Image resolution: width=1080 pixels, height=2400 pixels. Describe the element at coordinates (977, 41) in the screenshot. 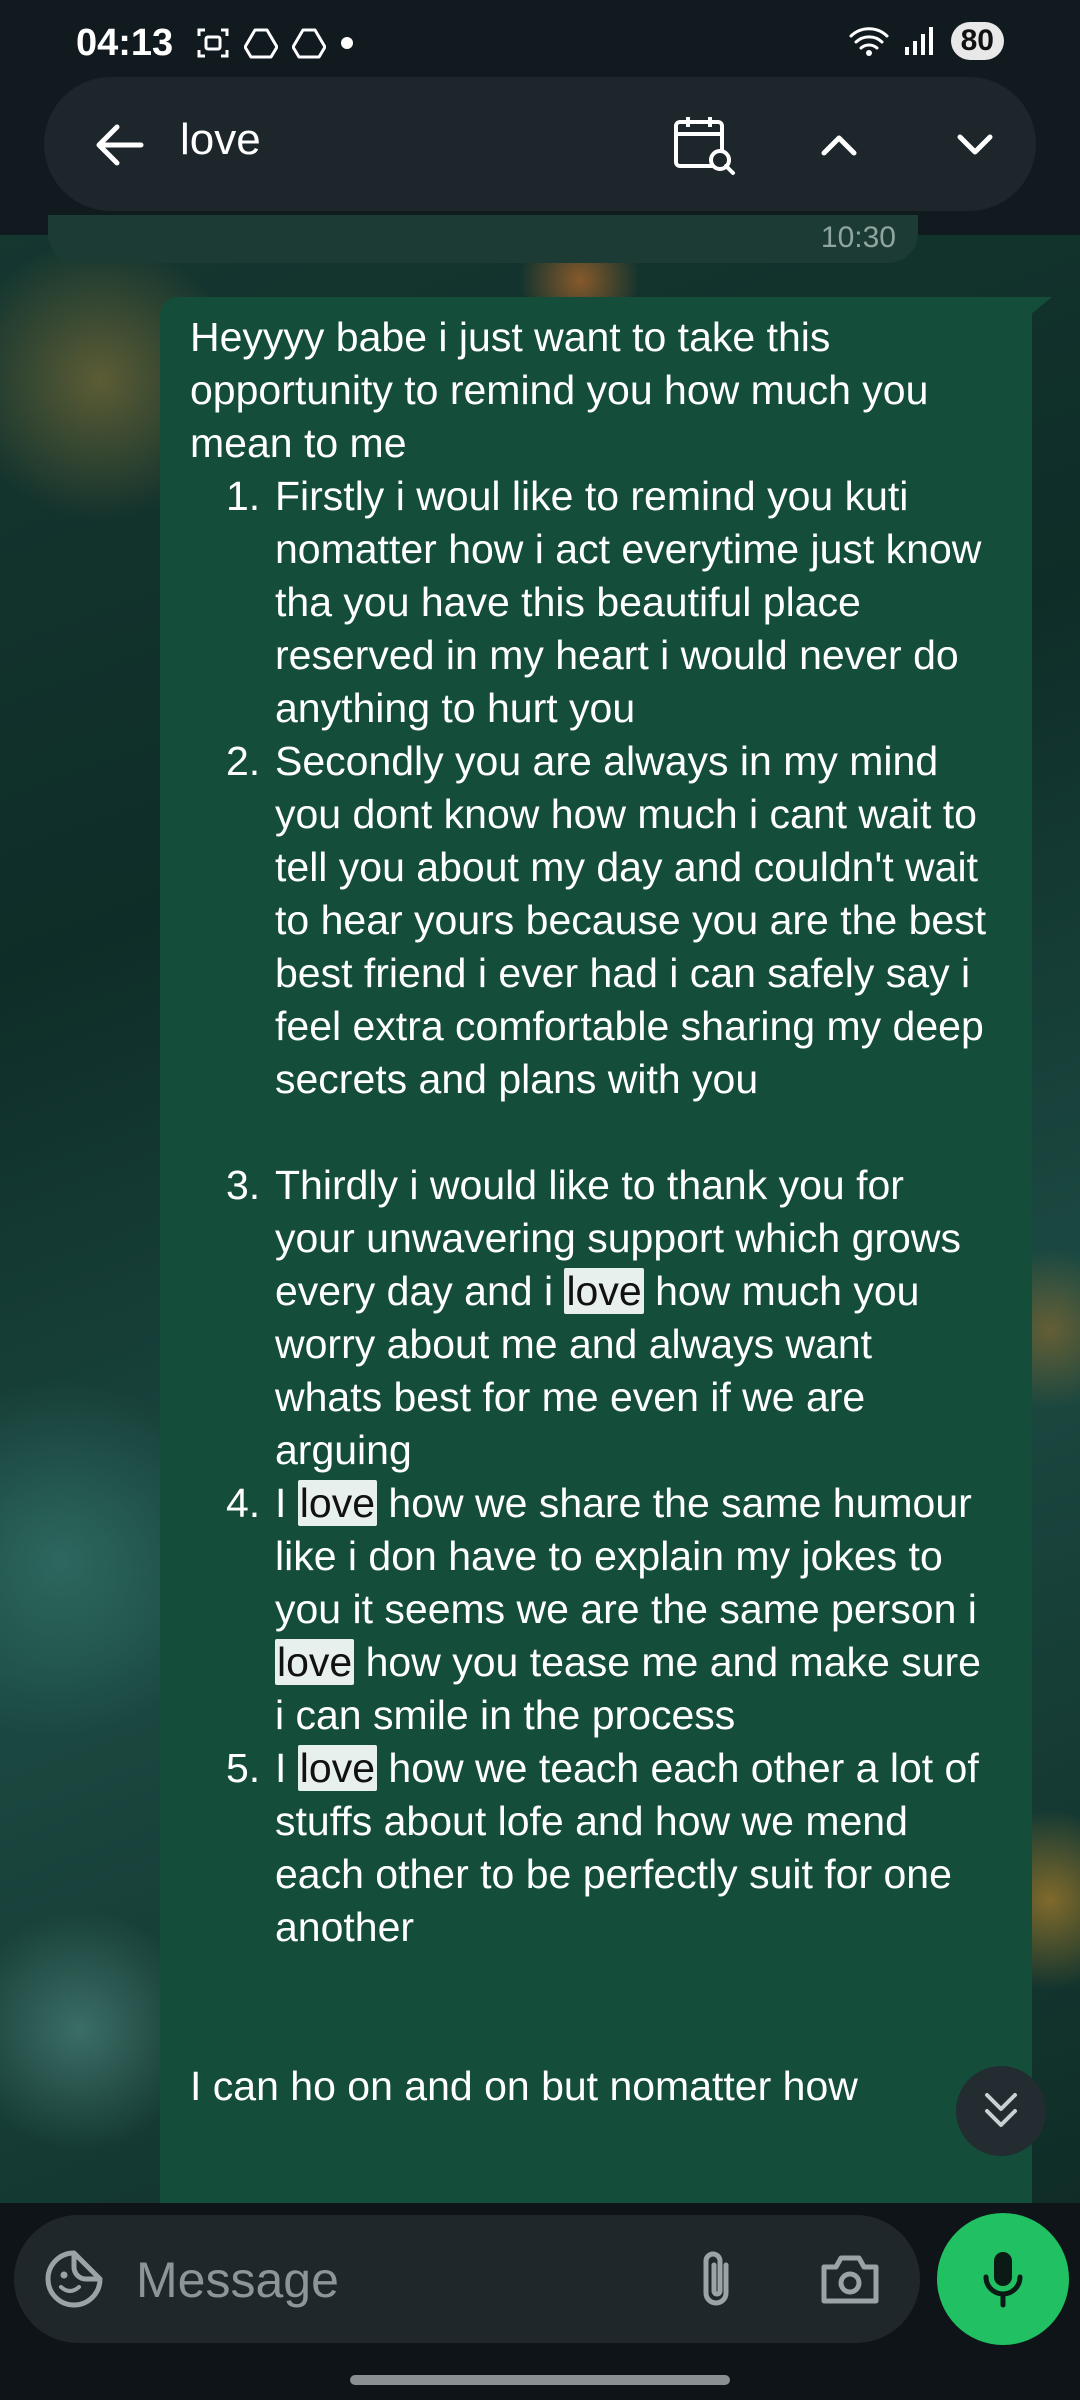

I see `battery-indicator: 80` at that location.